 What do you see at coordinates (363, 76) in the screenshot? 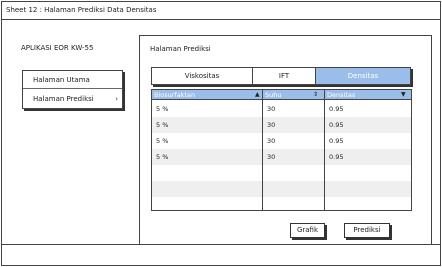
I see `tab-densitas: Densitas` at bounding box center [363, 76].